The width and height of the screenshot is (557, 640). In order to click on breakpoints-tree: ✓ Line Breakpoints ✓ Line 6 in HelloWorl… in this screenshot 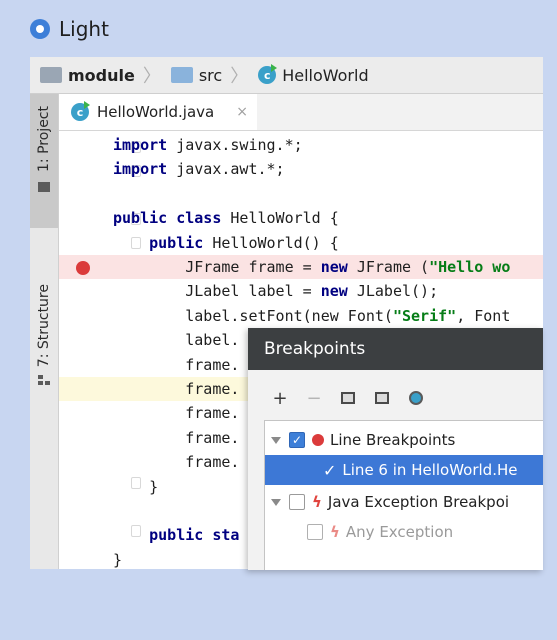, I will do `click(403, 495)`.